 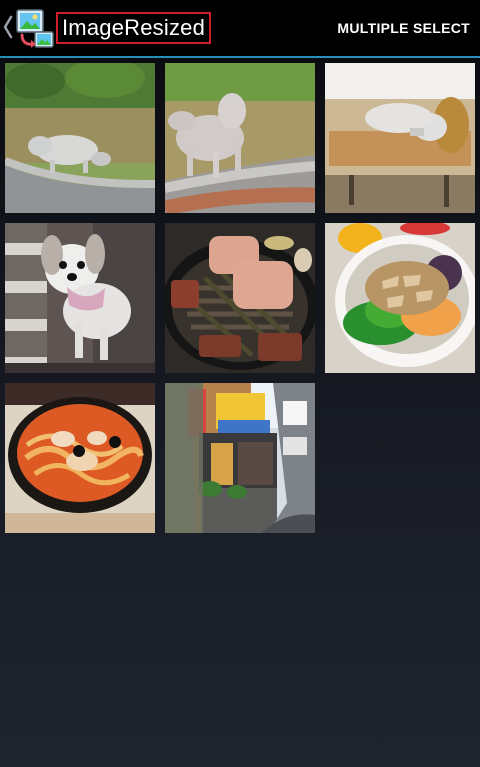 I want to click on multiple-select-button: MULTIPLE SELECT, so click(x=403, y=28).